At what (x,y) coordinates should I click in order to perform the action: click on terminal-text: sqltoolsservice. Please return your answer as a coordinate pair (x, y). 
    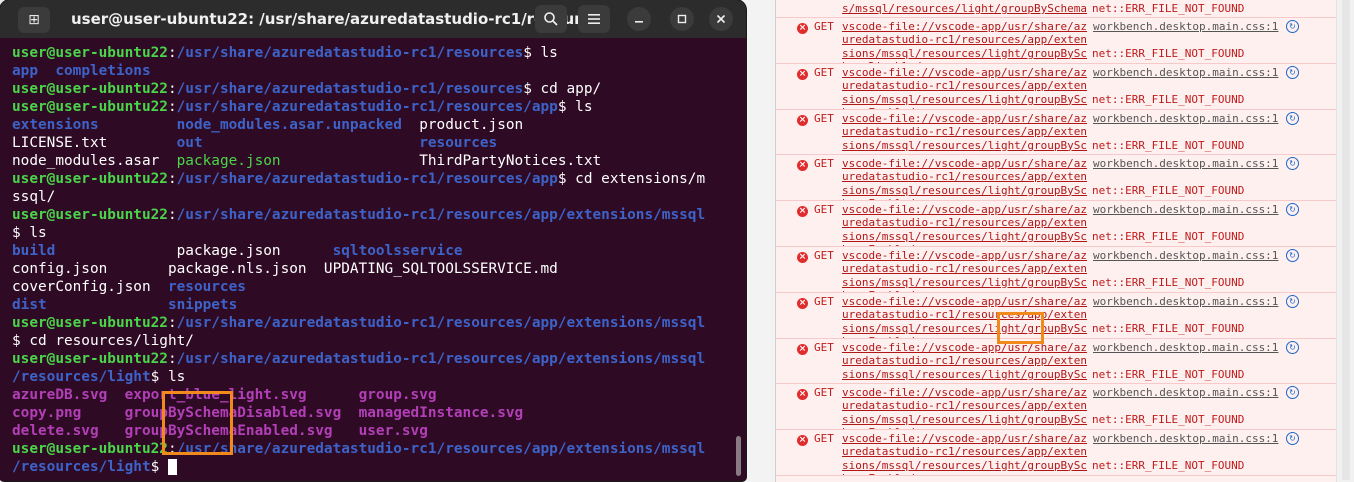
    Looking at the image, I should click on (397, 251).